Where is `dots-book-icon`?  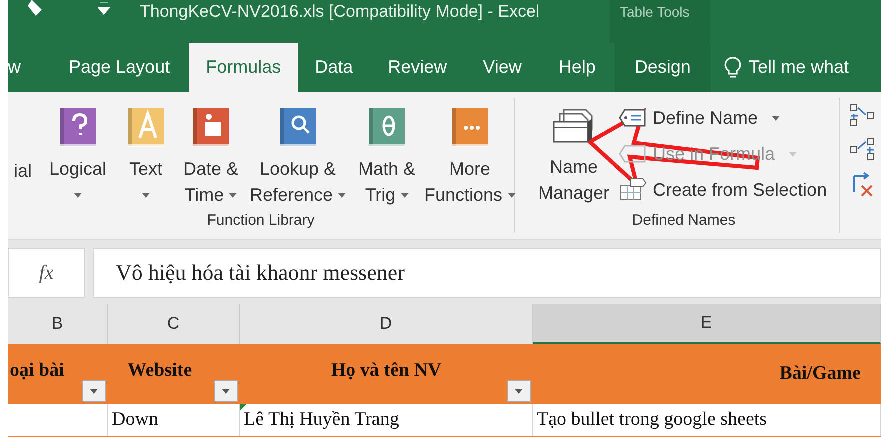
dots-book-icon is located at coordinates (470, 128).